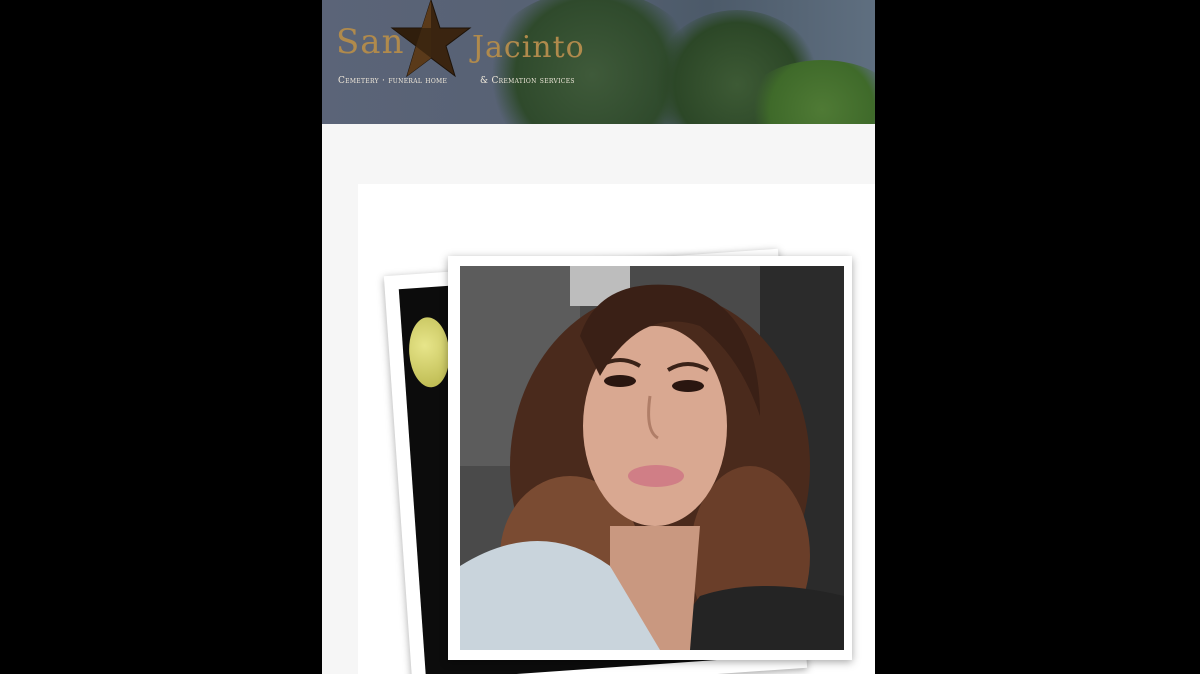  I want to click on logo-subtitle-right: & Cremation services, so click(527, 81).